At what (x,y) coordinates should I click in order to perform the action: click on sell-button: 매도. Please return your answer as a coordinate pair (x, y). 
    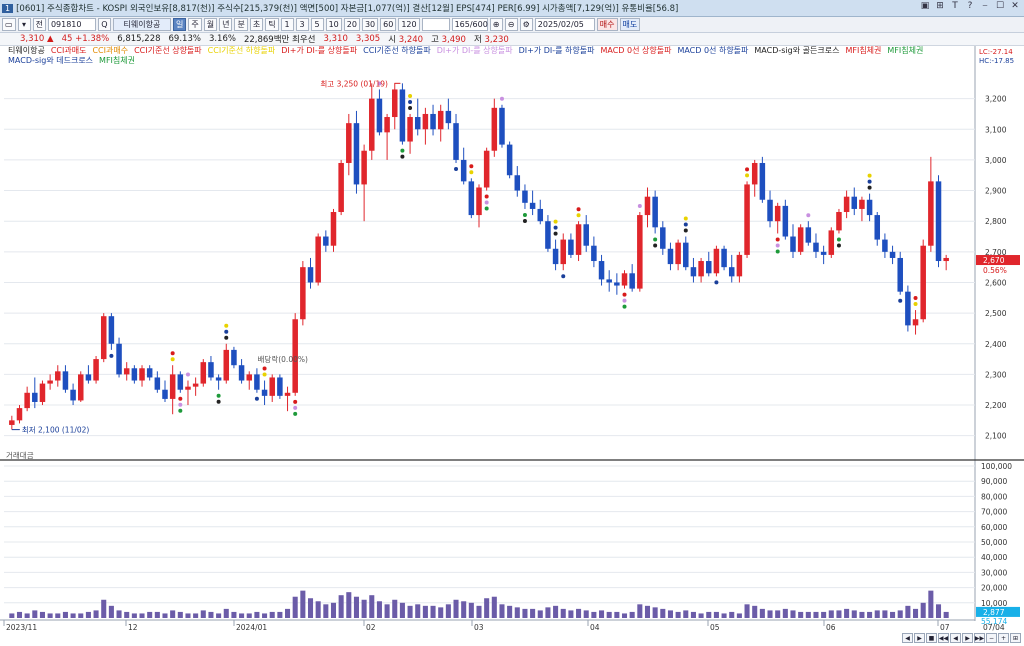
    Looking at the image, I should click on (630, 24).